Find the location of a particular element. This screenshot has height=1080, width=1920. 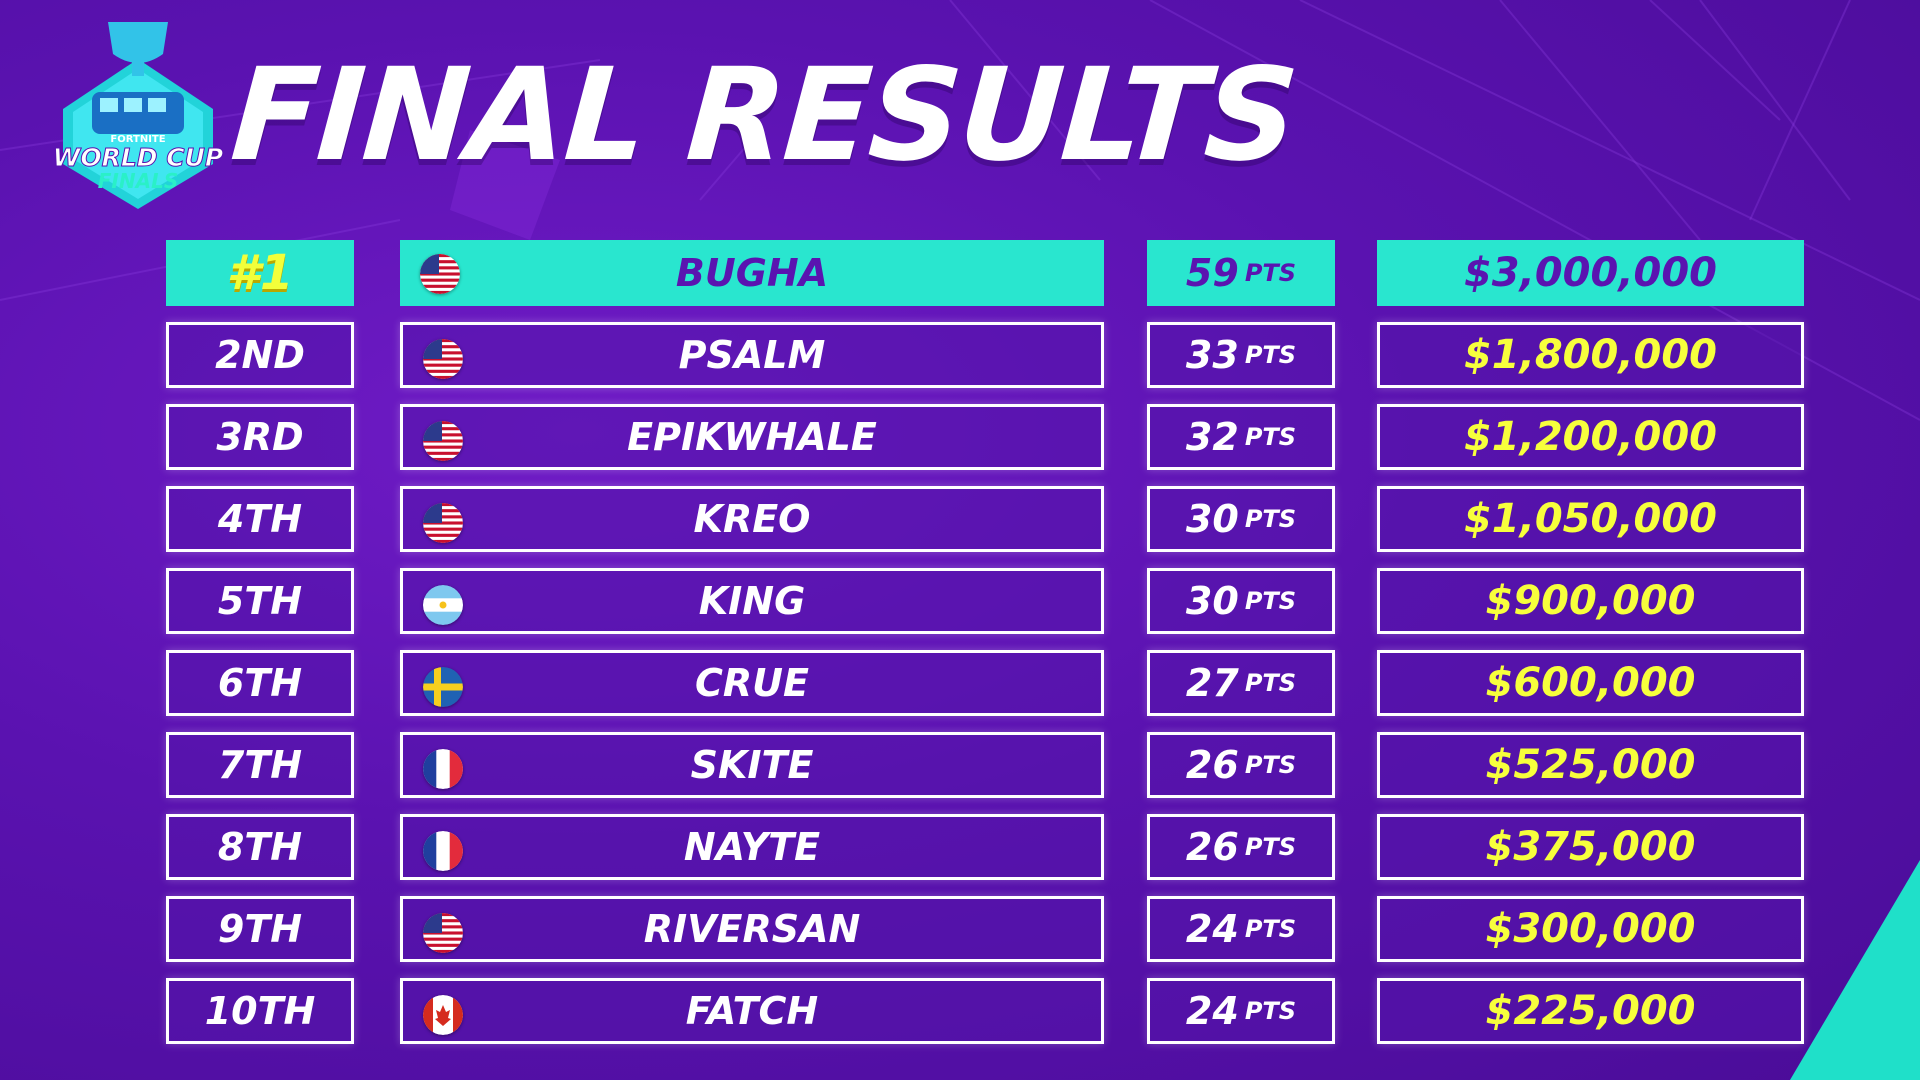

player-name: PSALM is located at coordinates (752, 355).